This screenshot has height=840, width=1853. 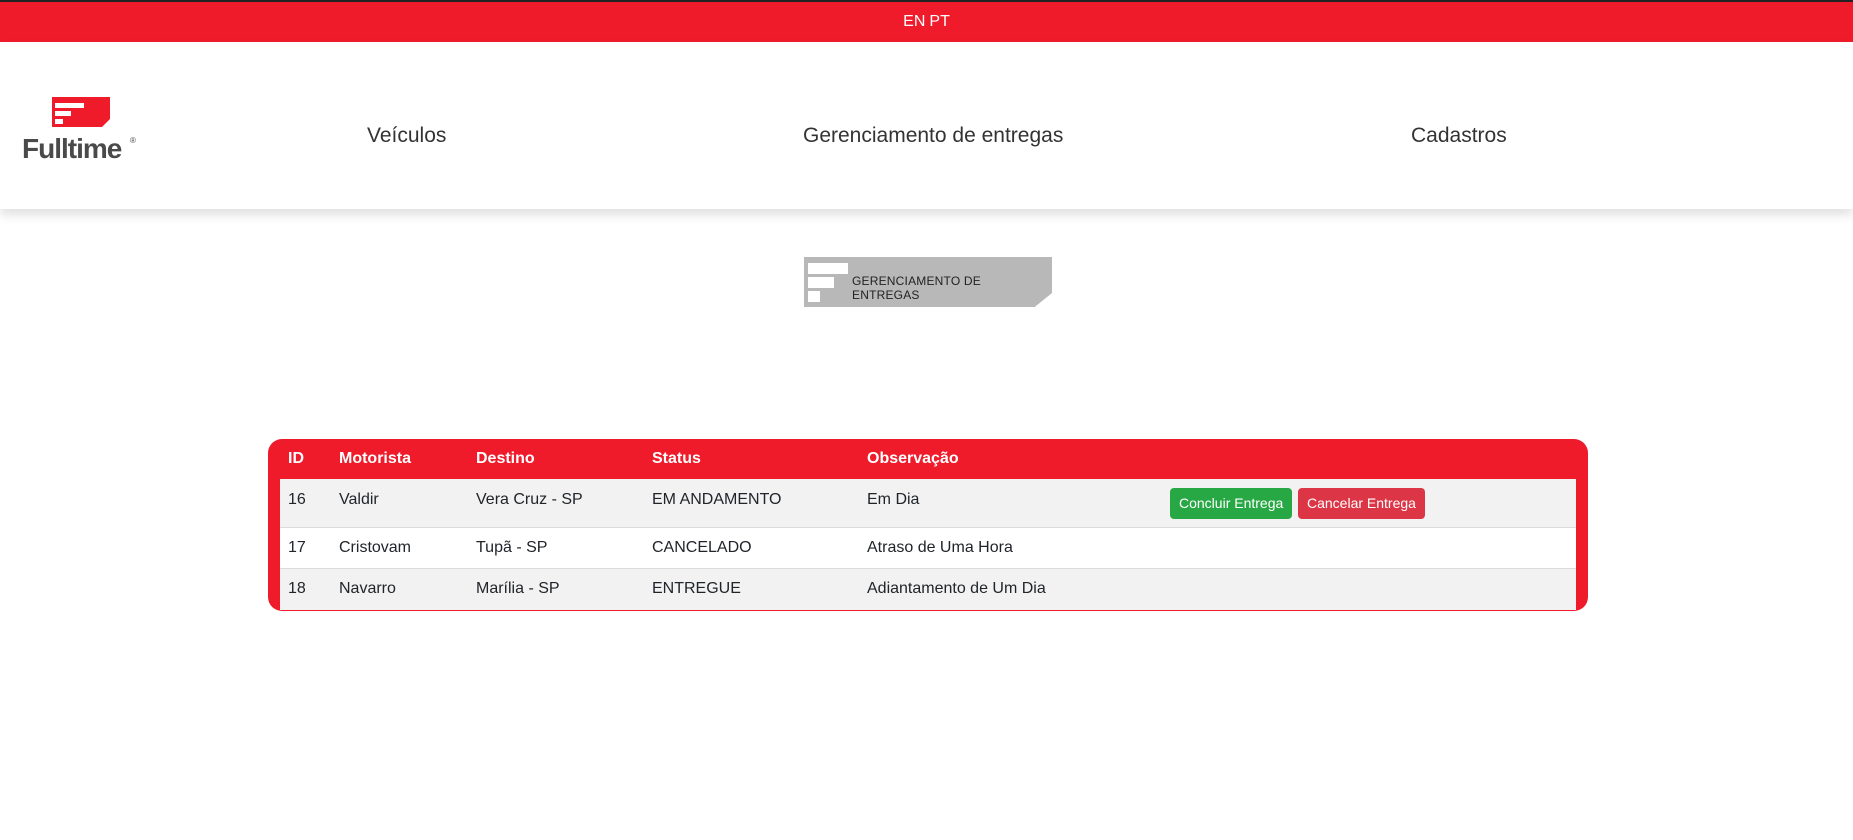 What do you see at coordinates (512, 547) in the screenshot?
I see `cell-destino: Tupã - SP` at bounding box center [512, 547].